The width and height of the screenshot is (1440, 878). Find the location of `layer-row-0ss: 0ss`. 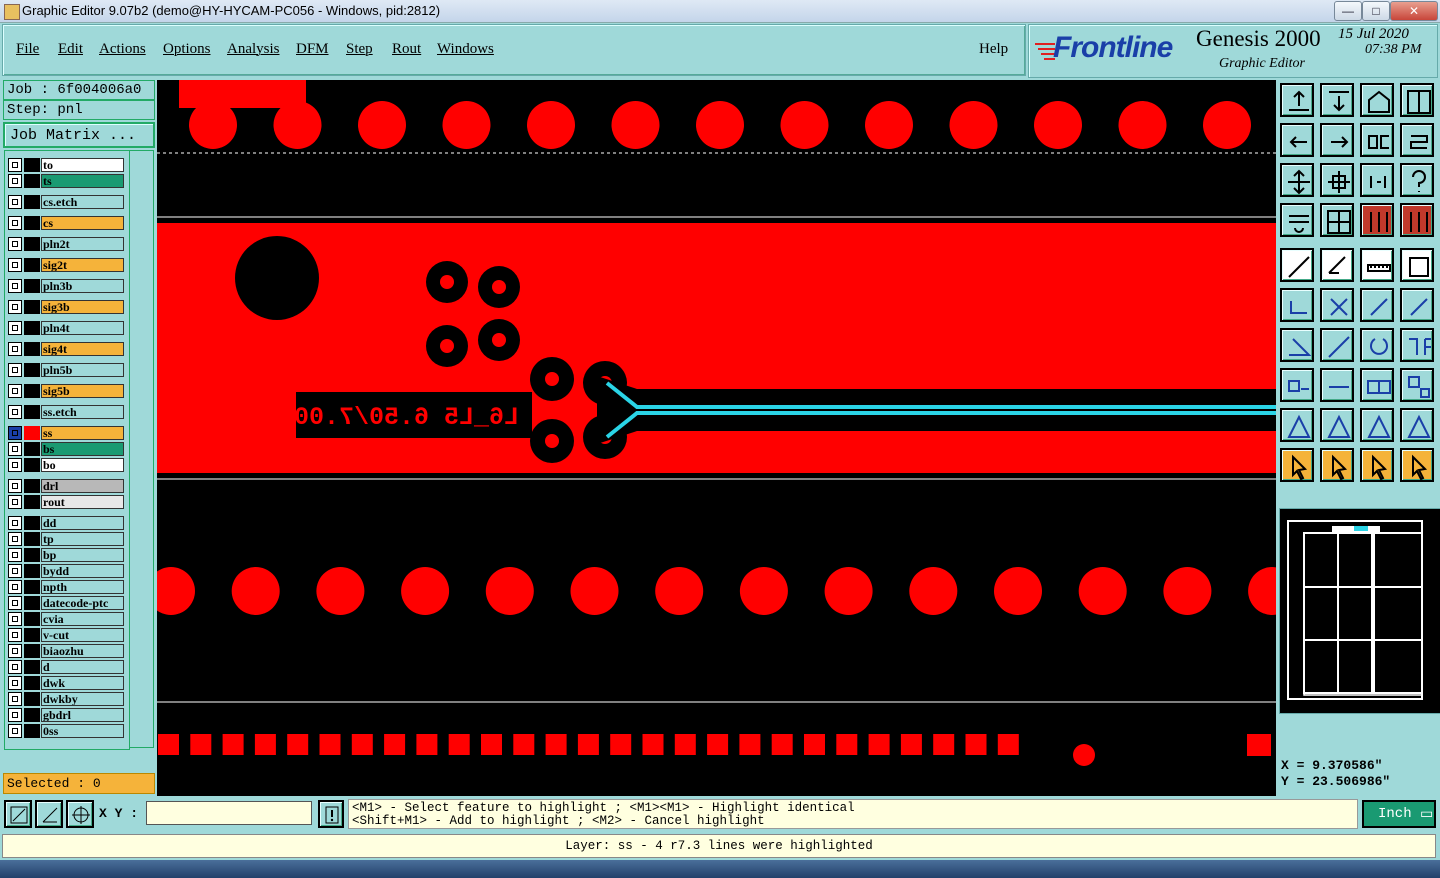

layer-row-0ss: 0ss is located at coordinates (66, 731).